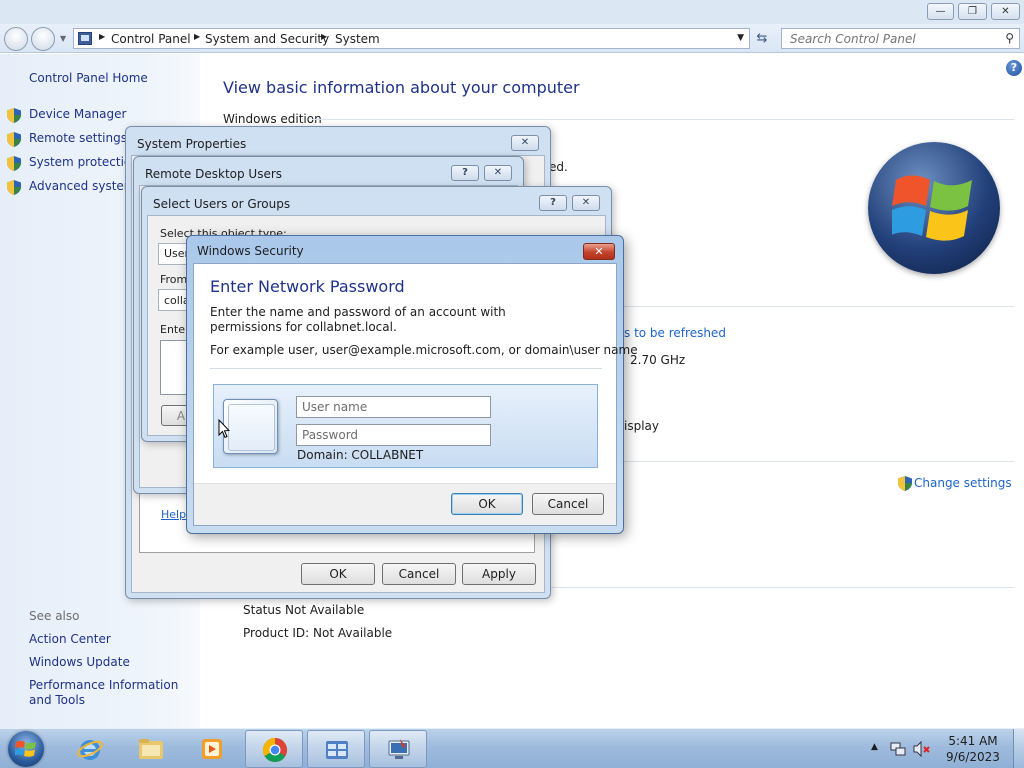 Image resolution: width=1024 pixels, height=768 pixels. I want to click on control-panel-home-link: Control Panel Home, so click(88, 78).